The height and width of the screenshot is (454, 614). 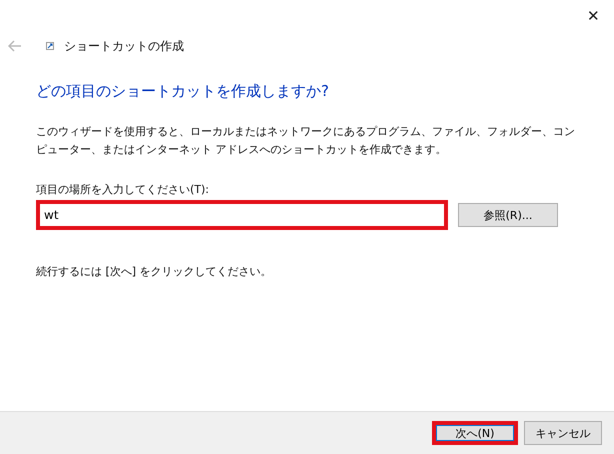 I want to click on shortcut-icon, so click(x=50, y=46).